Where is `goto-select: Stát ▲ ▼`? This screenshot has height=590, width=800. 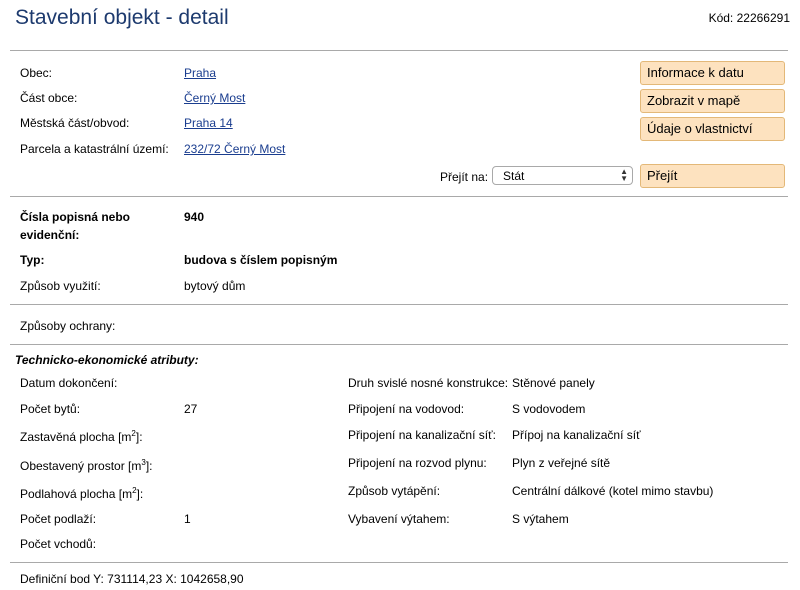 goto-select: Stát ▲ ▼ is located at coordinates (562, 175).